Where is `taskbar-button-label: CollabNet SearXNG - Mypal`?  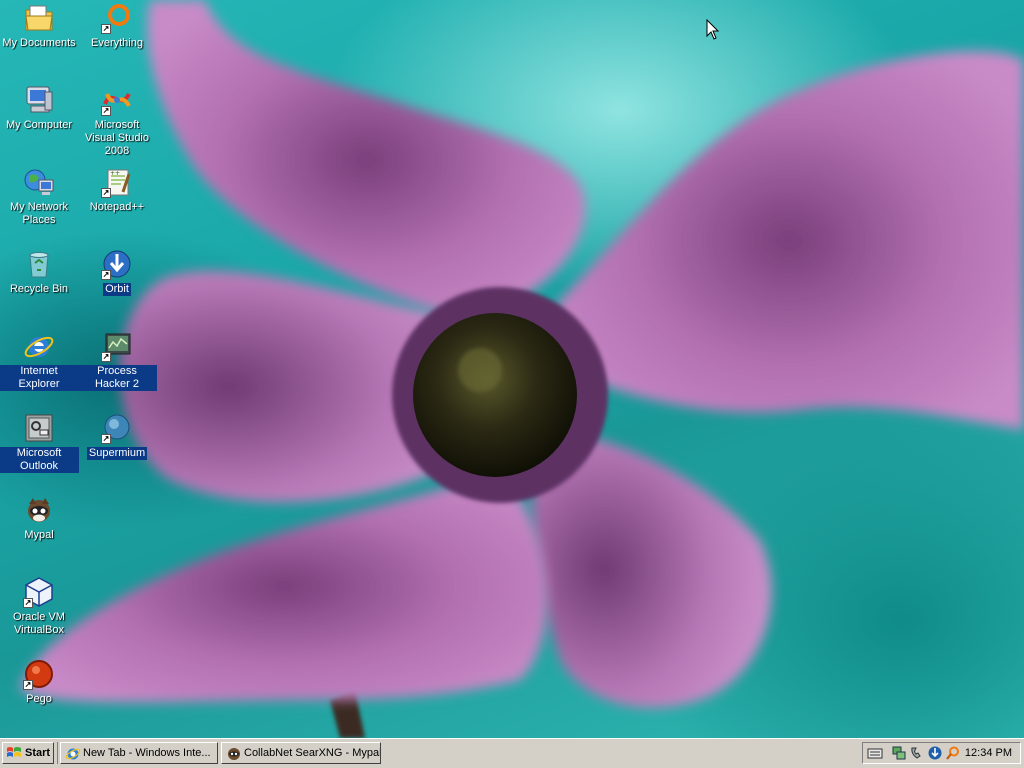
taskbar-button-label: CollabNet SearXNG - Mypal is located at coordinates (312, 753).